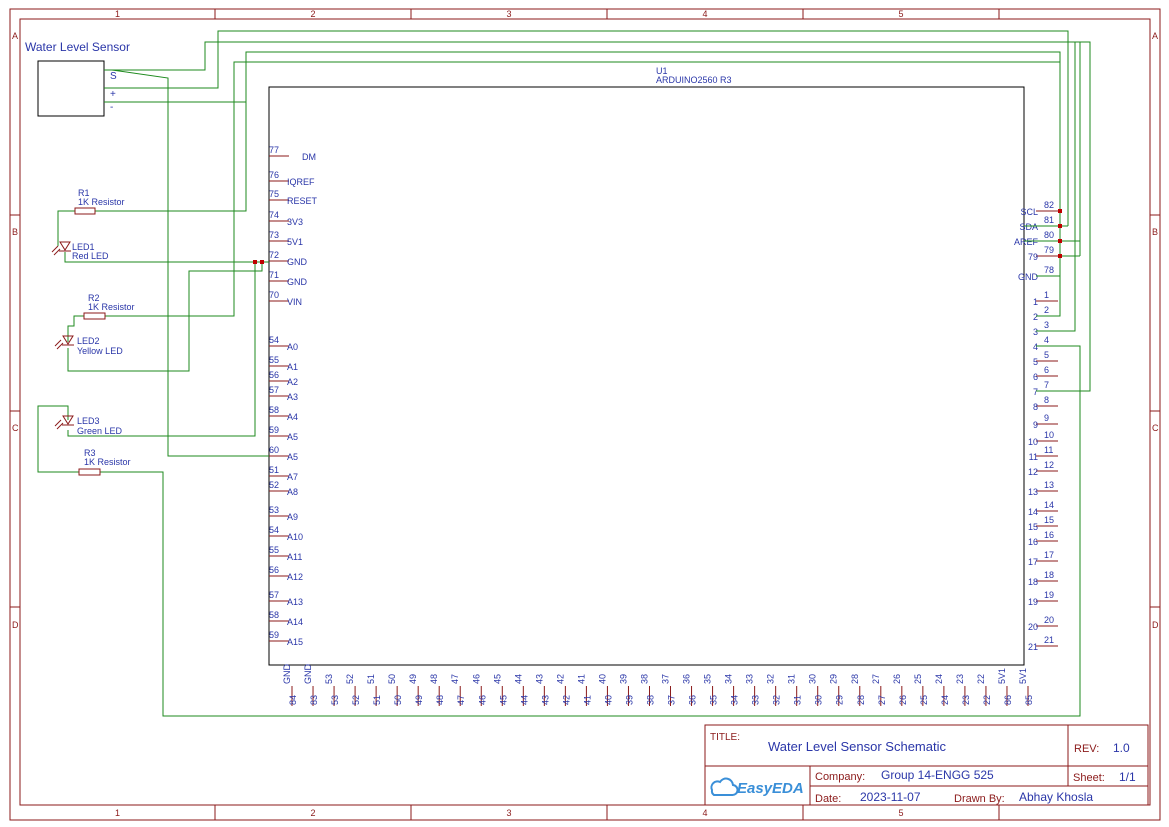  What do you see at coordinates (274, 194) in the screenshot?
I see `pin-number: 75` at bounding box center [274, 194].